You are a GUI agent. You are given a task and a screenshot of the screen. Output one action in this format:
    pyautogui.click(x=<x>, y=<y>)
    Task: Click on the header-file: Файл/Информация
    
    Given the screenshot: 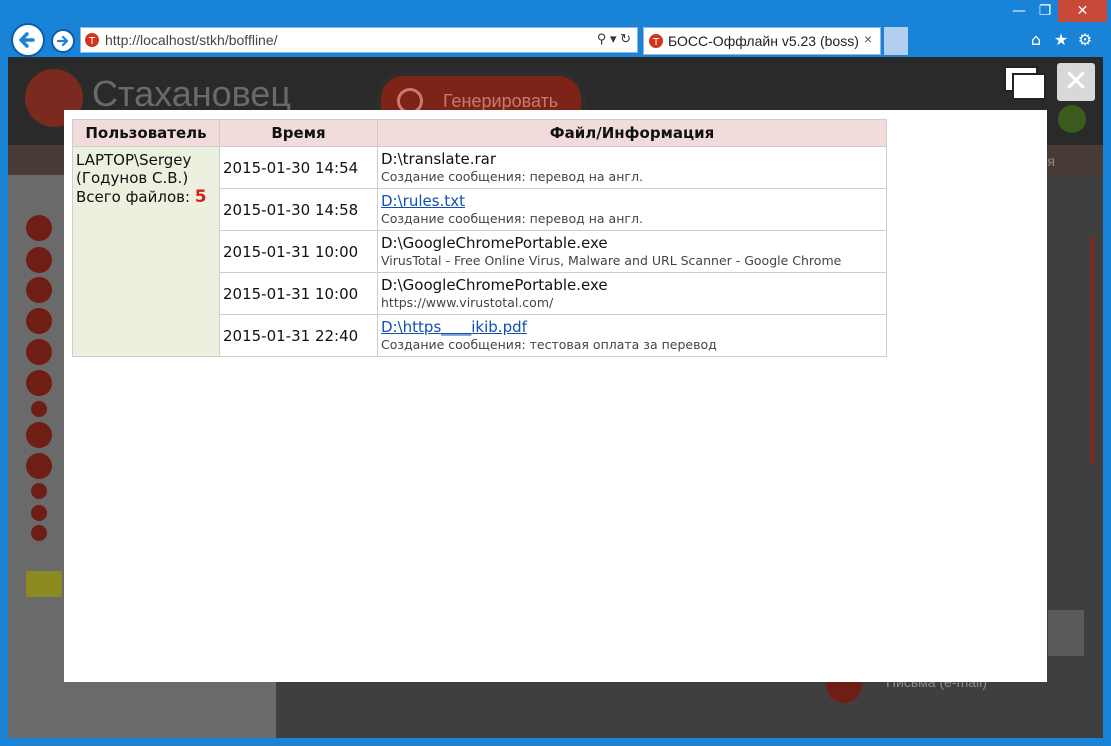 What is the action you would take?
    pyautogui.click(x=632, y=133)
    